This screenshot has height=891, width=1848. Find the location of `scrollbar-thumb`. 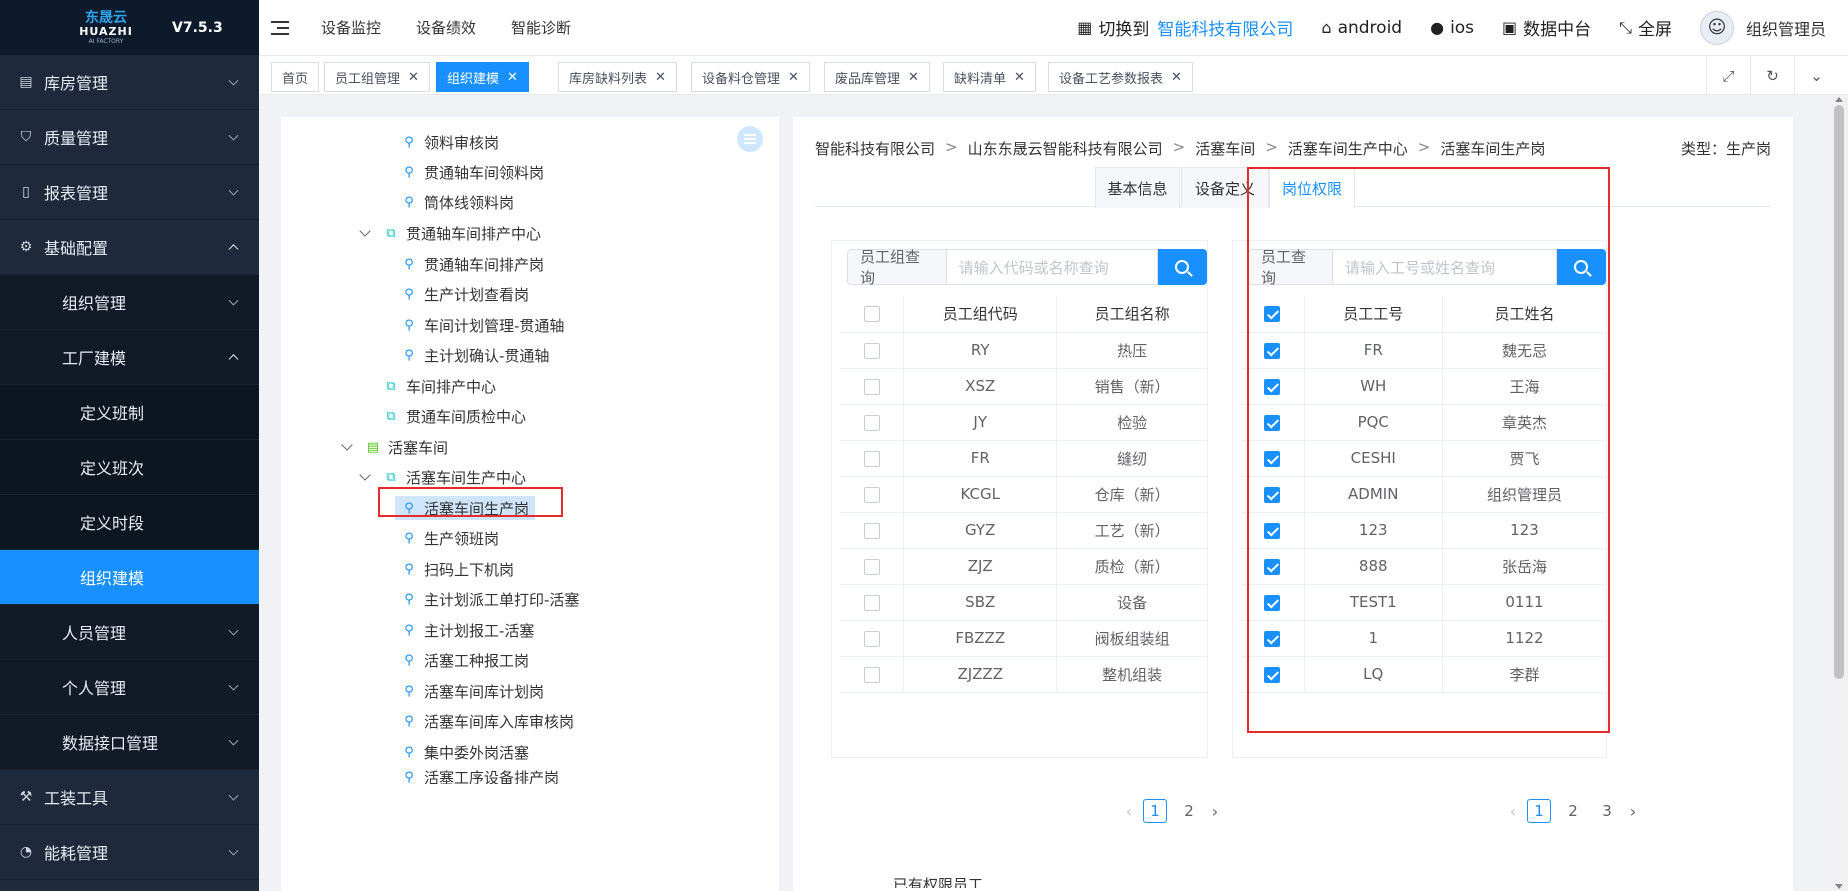

scrollbar-thumb is located at coordinates (1839, 392).